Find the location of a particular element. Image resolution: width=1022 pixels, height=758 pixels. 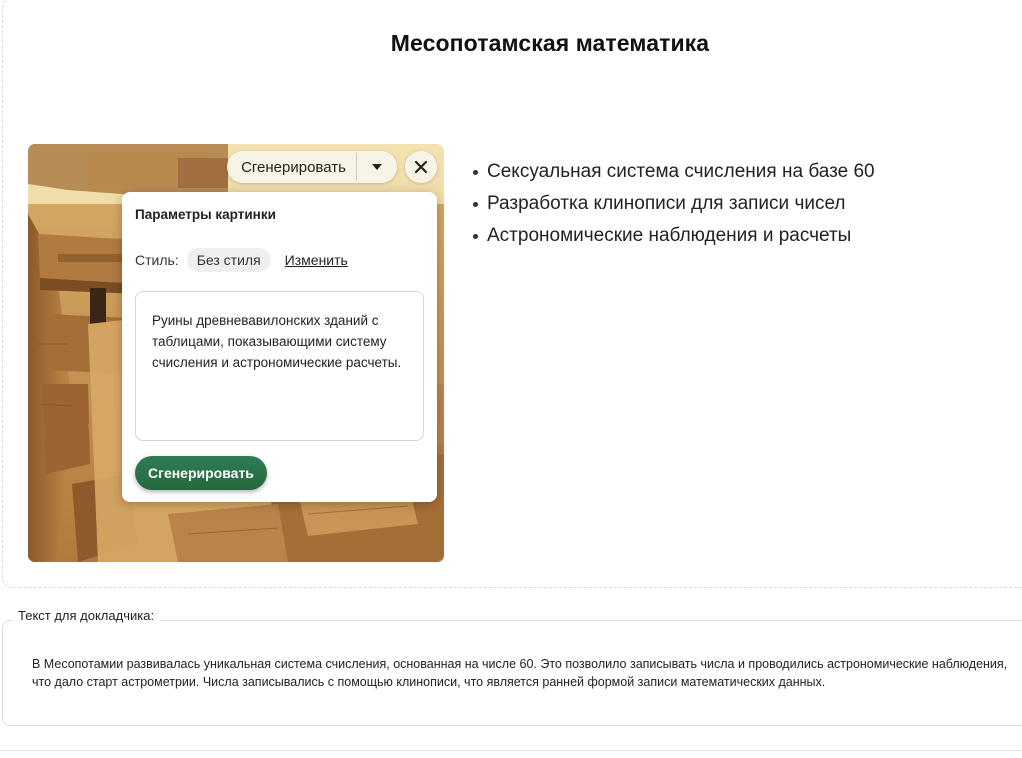

slide-title: Месопотамская математика is located at coordinates (511, 43).